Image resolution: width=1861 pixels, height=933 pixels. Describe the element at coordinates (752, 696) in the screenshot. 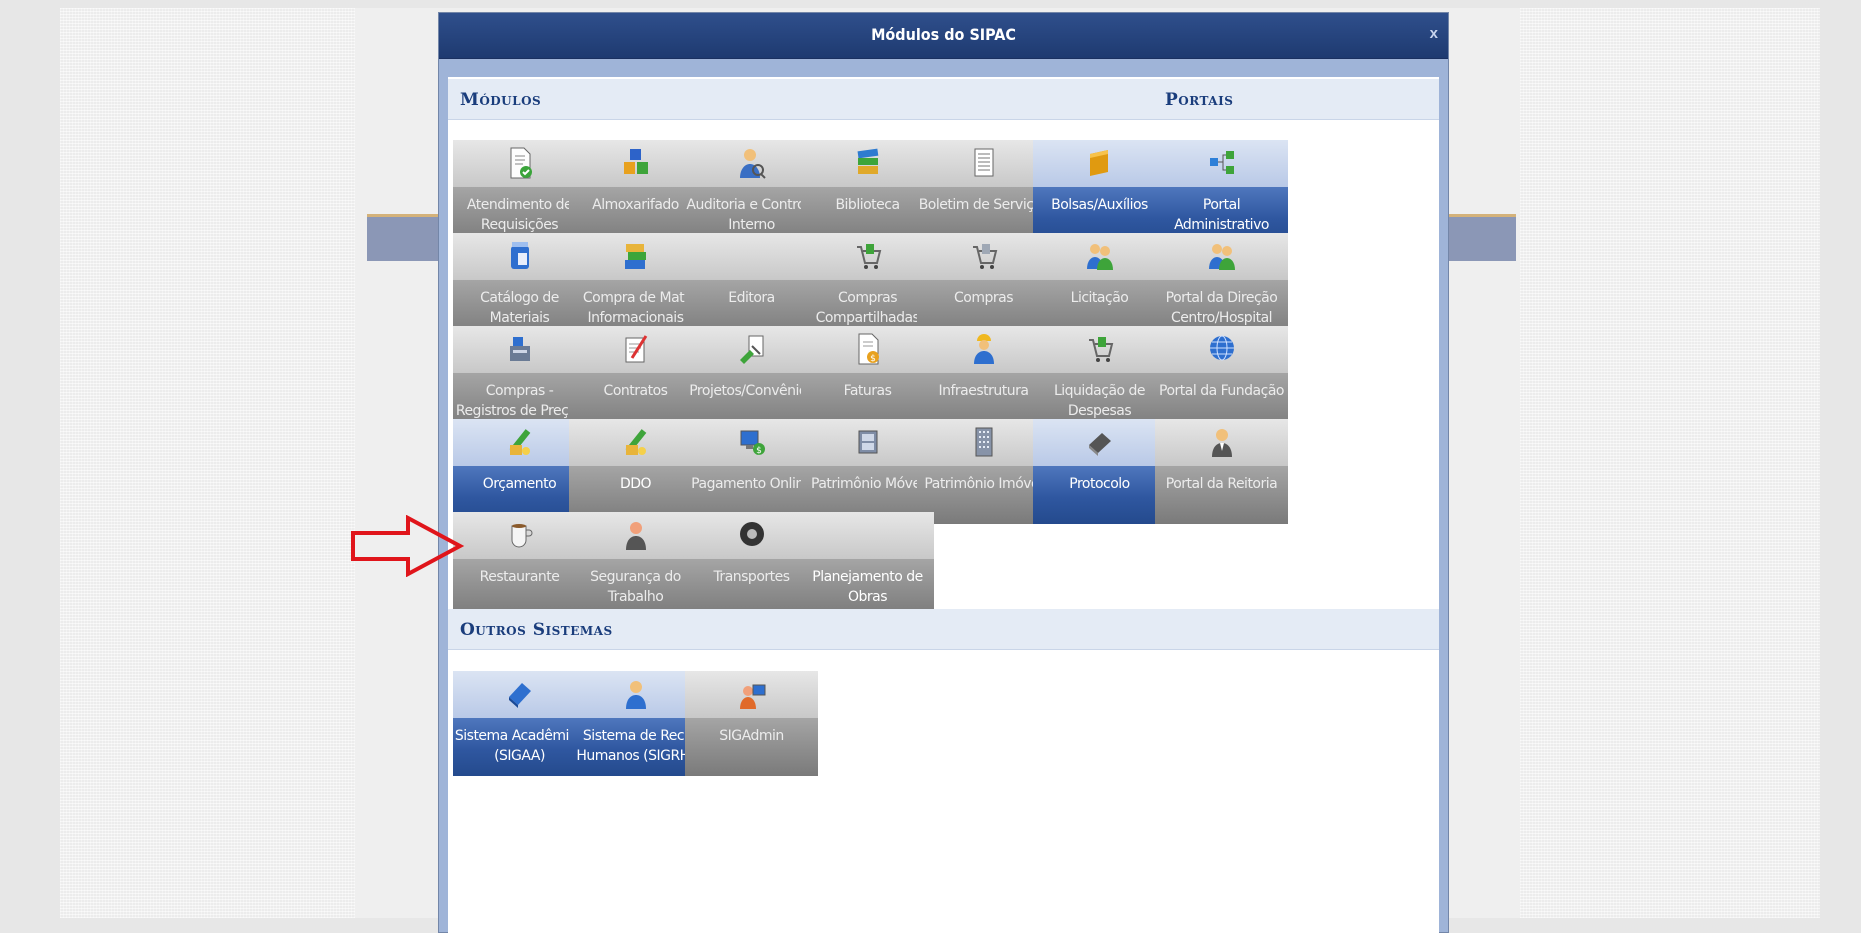

I see `admin-computer-icon` at that location.